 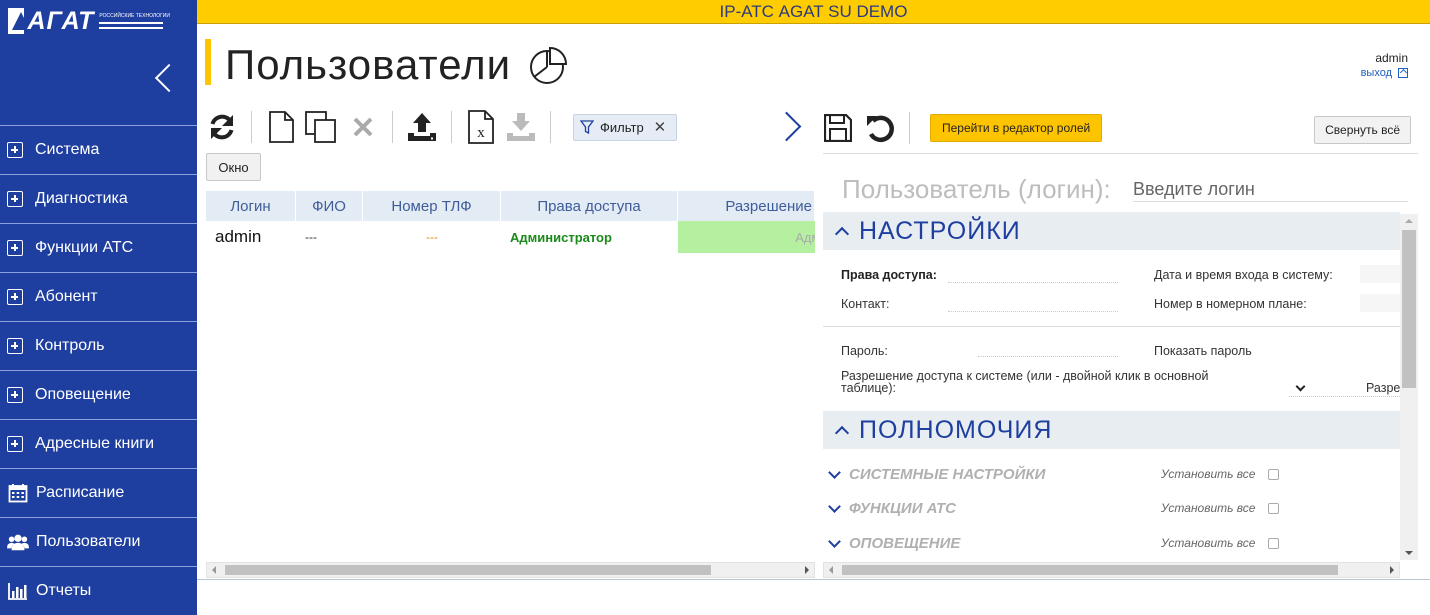 What do you see at coordinates (1243, 275) in the screenshot?
I see `login-datetime-label: Дата и время входа в систему:` at bounding box center [1243, 275].